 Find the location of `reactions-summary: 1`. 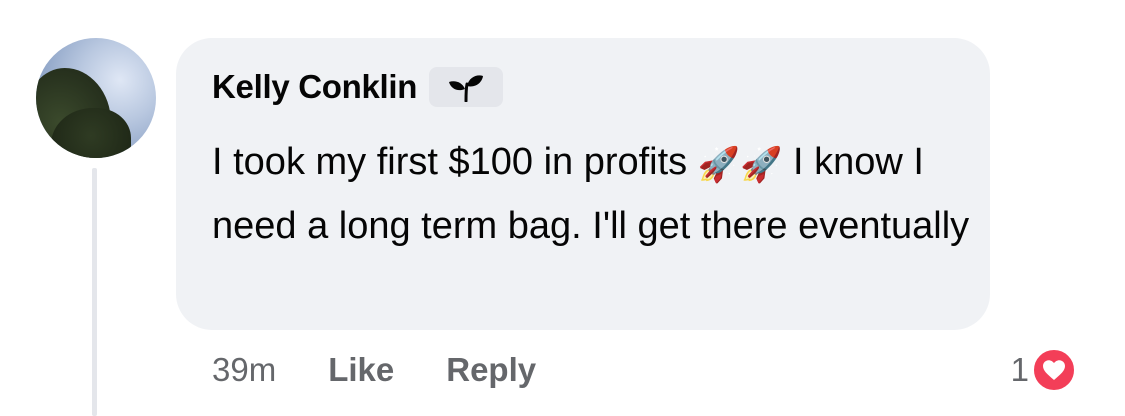

reactions-summary: 1 is located at coordinates (1044, 370).